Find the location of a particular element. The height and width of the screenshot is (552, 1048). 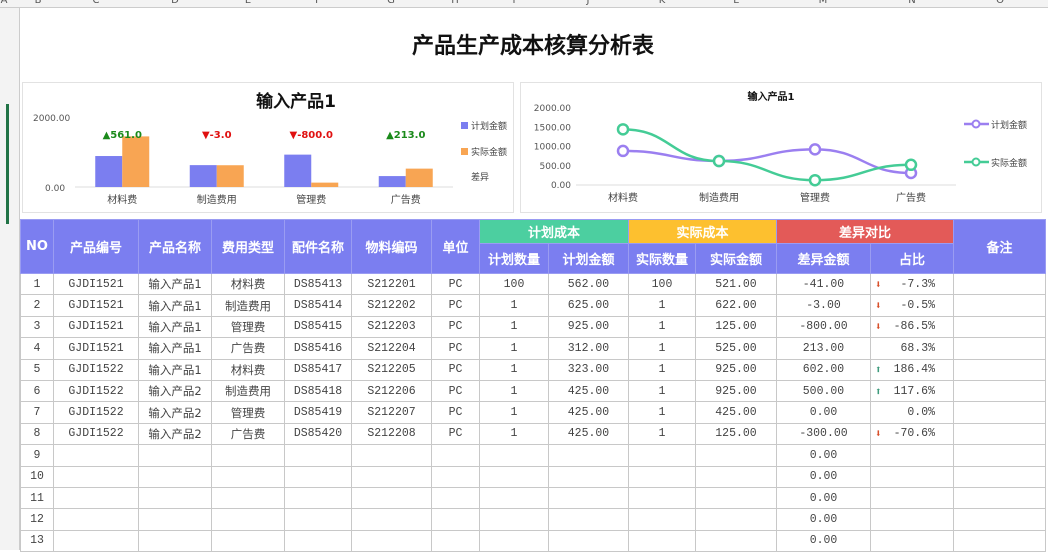

cell-no: 9 is located at coordinates (37, 455).